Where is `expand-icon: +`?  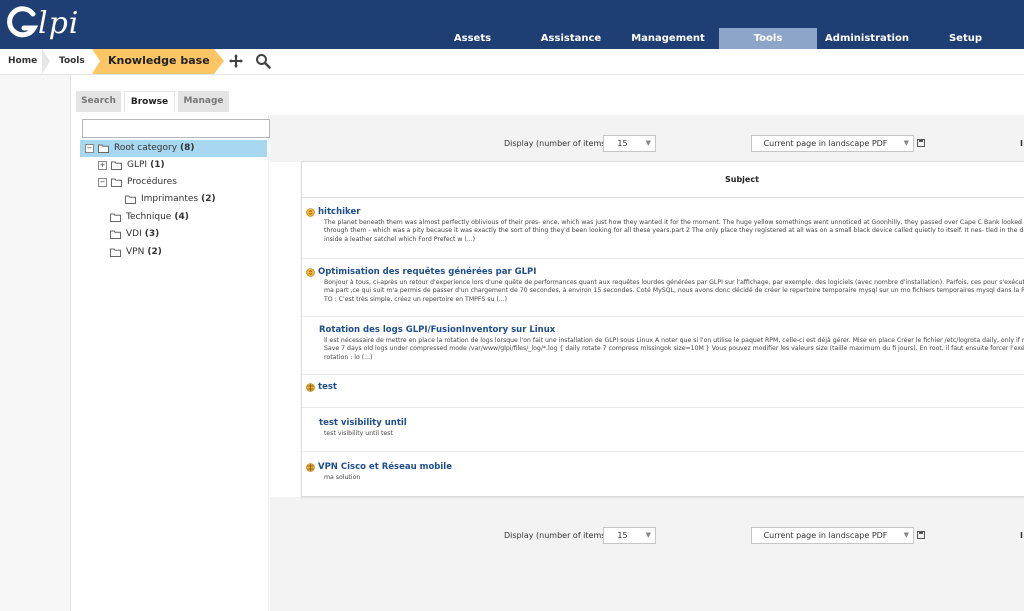 expand-icon: + is located at coordinates (102, 165).